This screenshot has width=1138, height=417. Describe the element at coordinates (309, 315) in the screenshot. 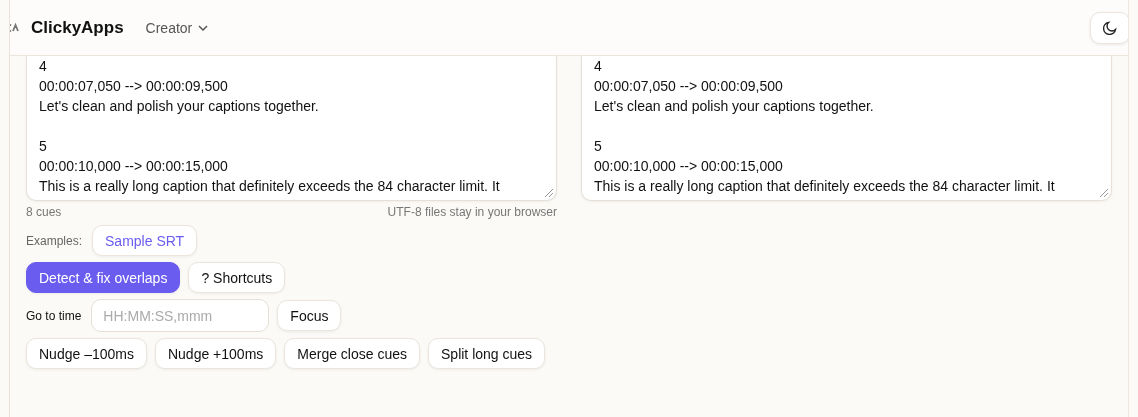

I see `focus-button: Focus` at that location.